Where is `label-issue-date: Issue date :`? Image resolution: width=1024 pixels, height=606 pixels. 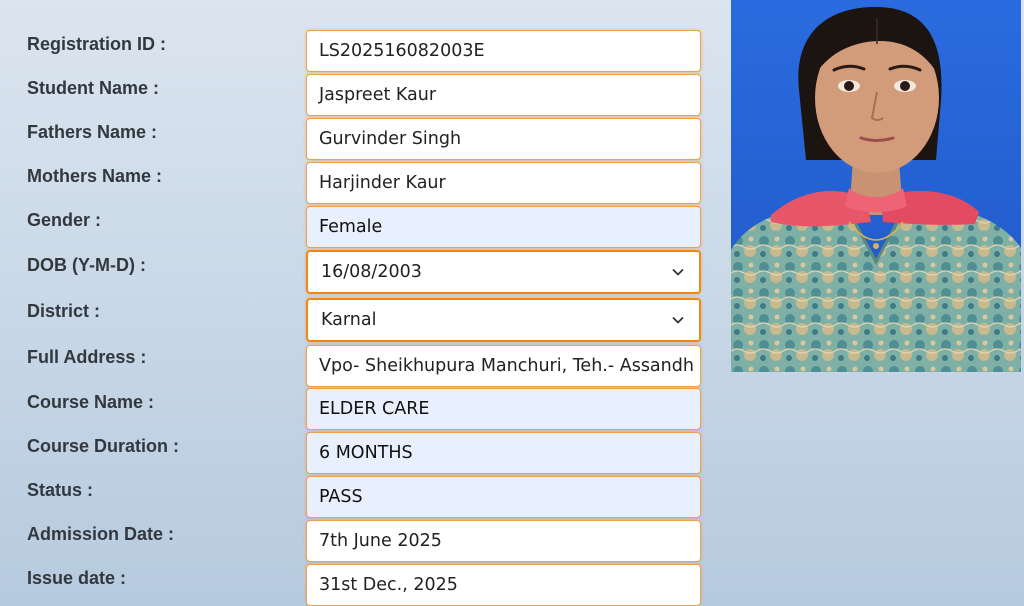 label-issue-date: Issue date : is located at coordinates (77, 578).